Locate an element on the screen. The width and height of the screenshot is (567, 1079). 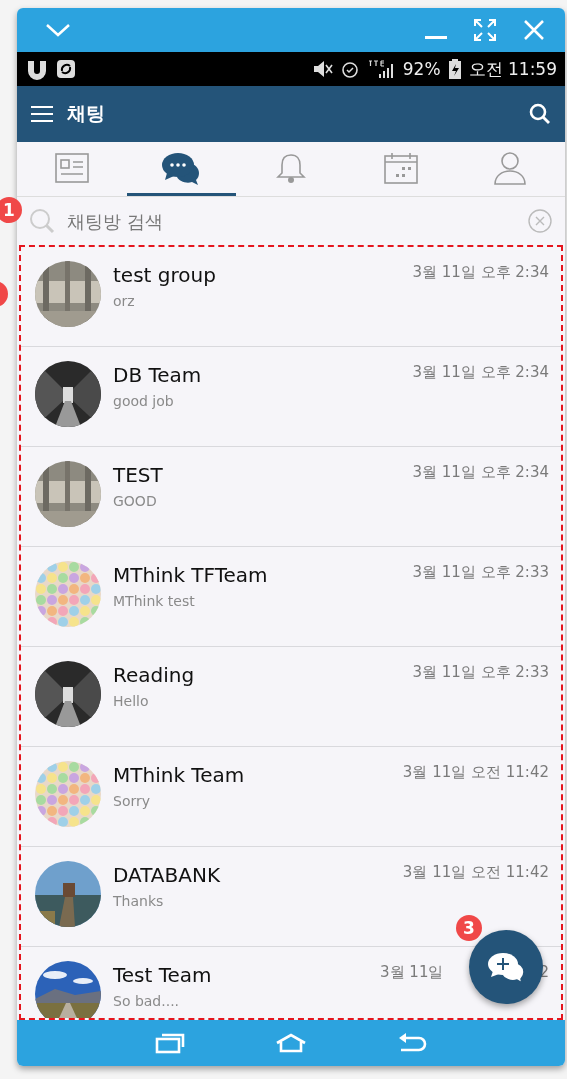
message-preview: good job is located at coordinates (144, 401).